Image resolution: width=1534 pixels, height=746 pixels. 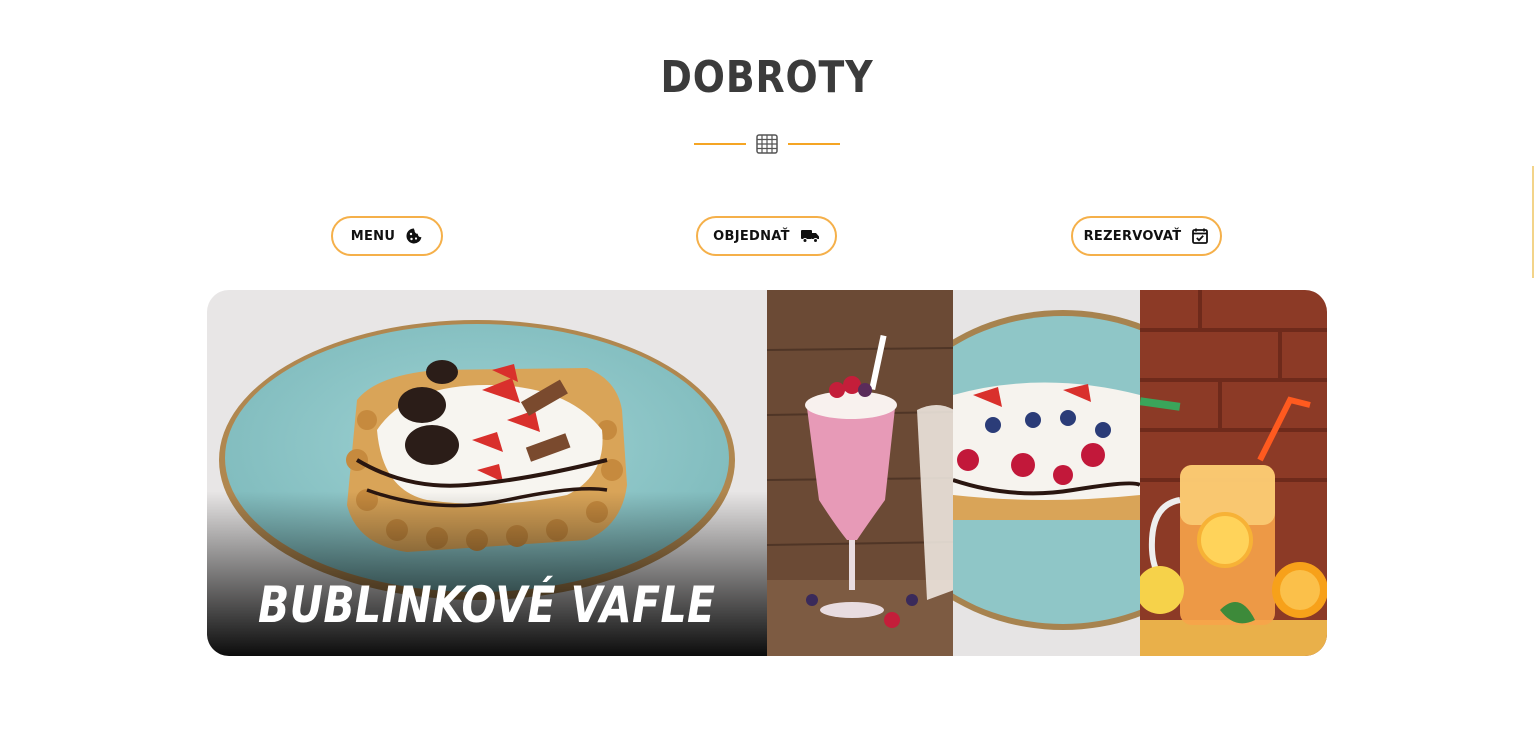 I want to click on cookie-icon, so click(x=414, y=236).